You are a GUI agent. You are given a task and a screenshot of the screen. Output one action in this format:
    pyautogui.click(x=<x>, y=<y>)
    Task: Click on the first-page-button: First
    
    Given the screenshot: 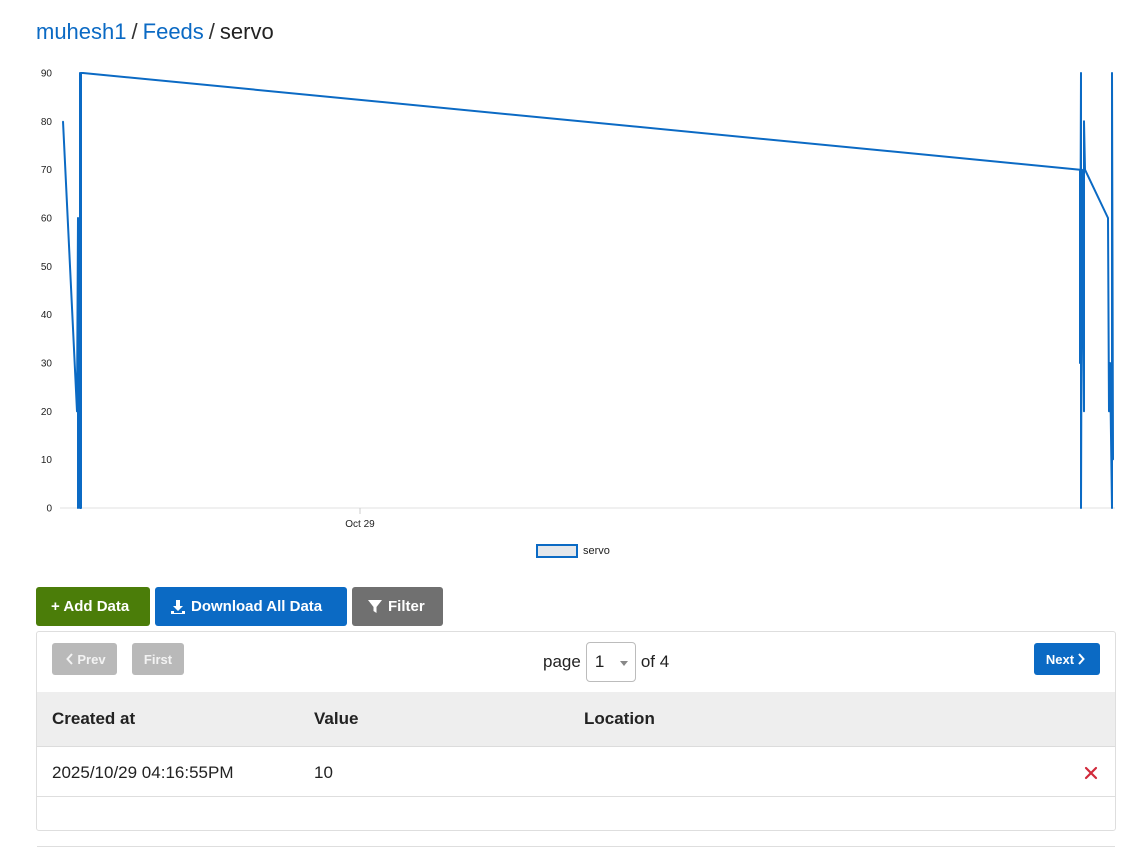 What is the action you would take?
    pyautogui.click(x=158, y=659)
    